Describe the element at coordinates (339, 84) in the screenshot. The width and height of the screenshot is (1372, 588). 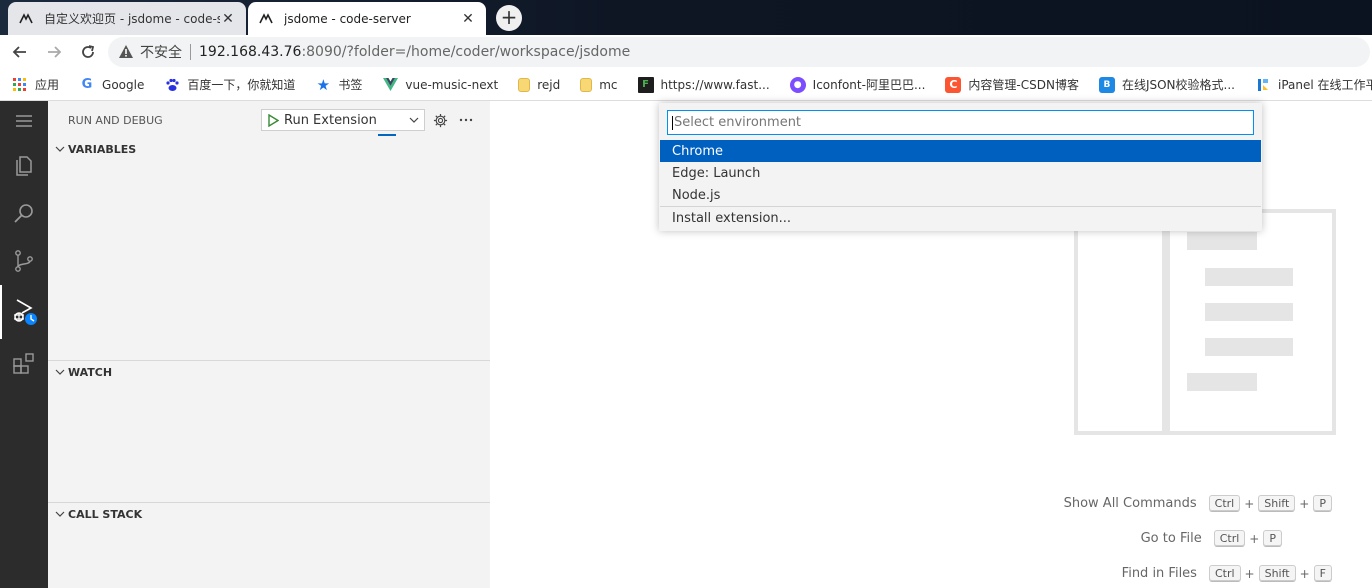
I see `bookmark-bookmarks: ★ 书签` at that location.